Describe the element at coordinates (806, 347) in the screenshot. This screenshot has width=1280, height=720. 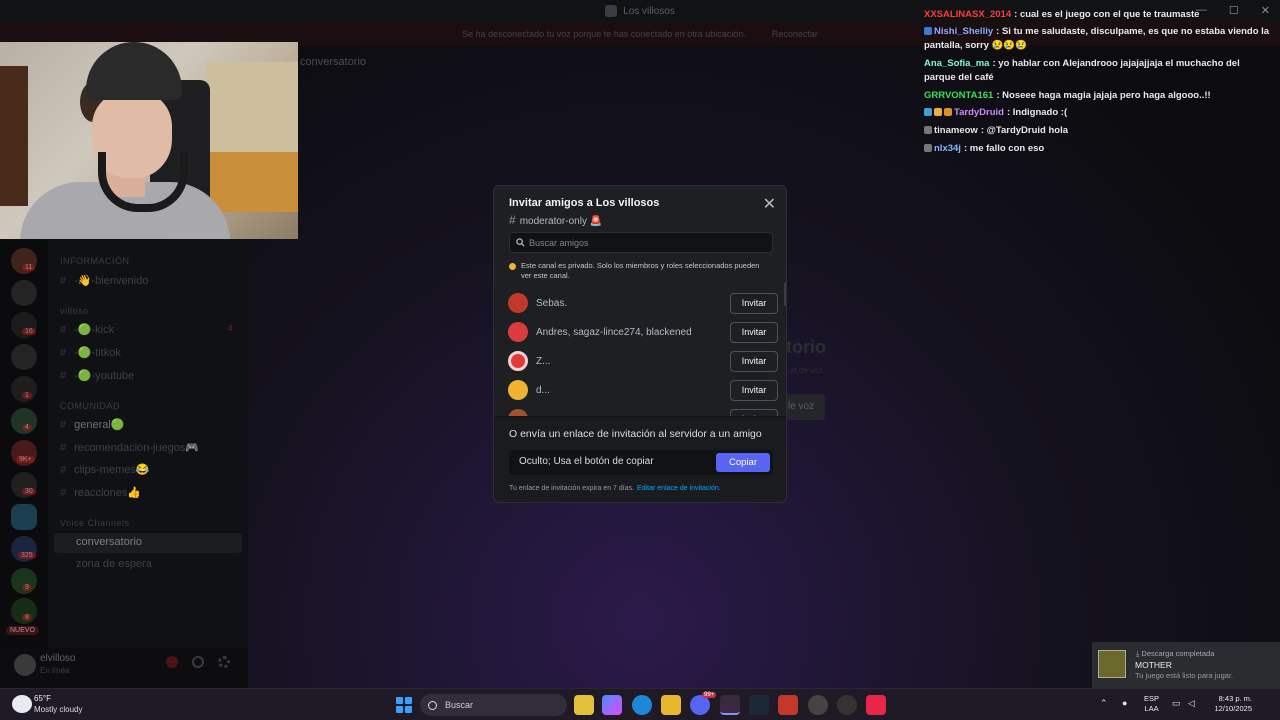
I see `background-title: torio` at that location.